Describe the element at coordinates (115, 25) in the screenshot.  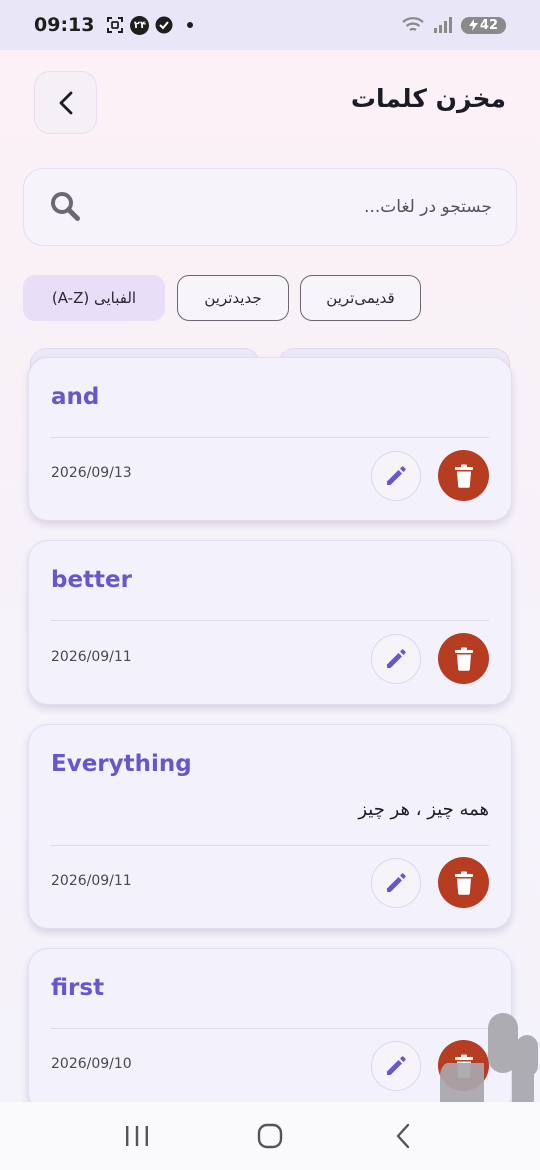
I see `screenshot-icon` at that location.